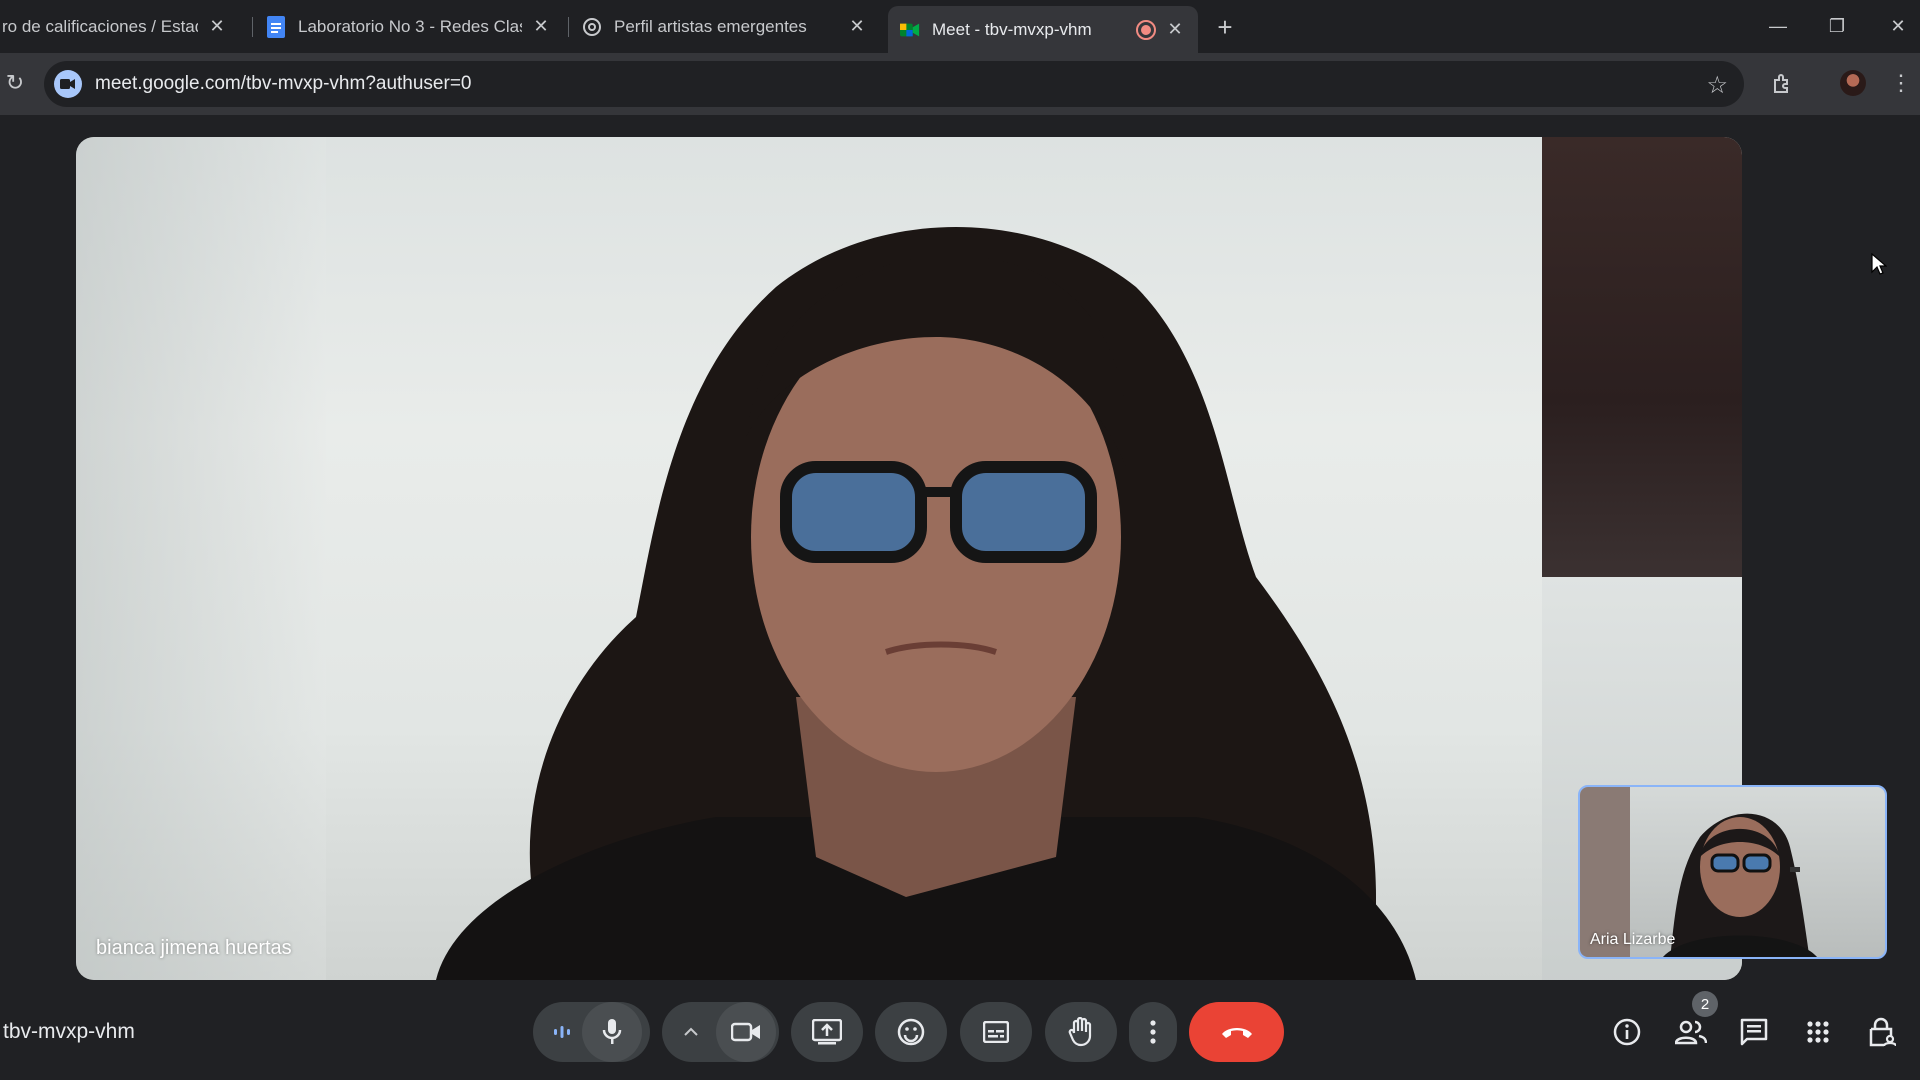  What do you see at coordinates (1146, 29) in the screenshot?
I see `recording-icon` at bounding box center [1146, 29].